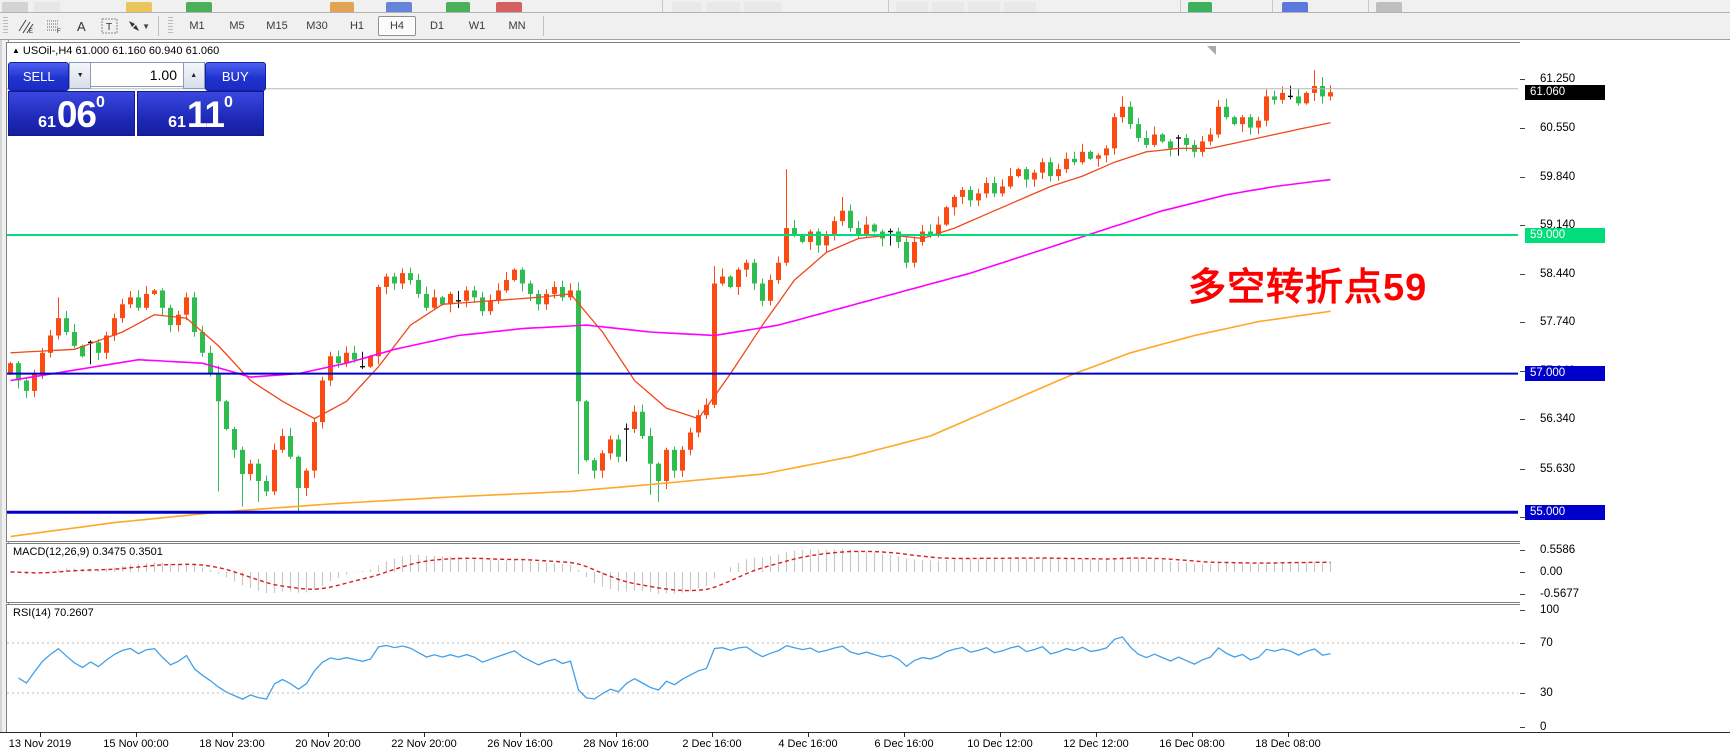 The height and width of the screenshot is (756, 1730). Describe the element at coordinates (71, 113) in the screenshot. I see `bid-quote: 61 06 0` at that location.